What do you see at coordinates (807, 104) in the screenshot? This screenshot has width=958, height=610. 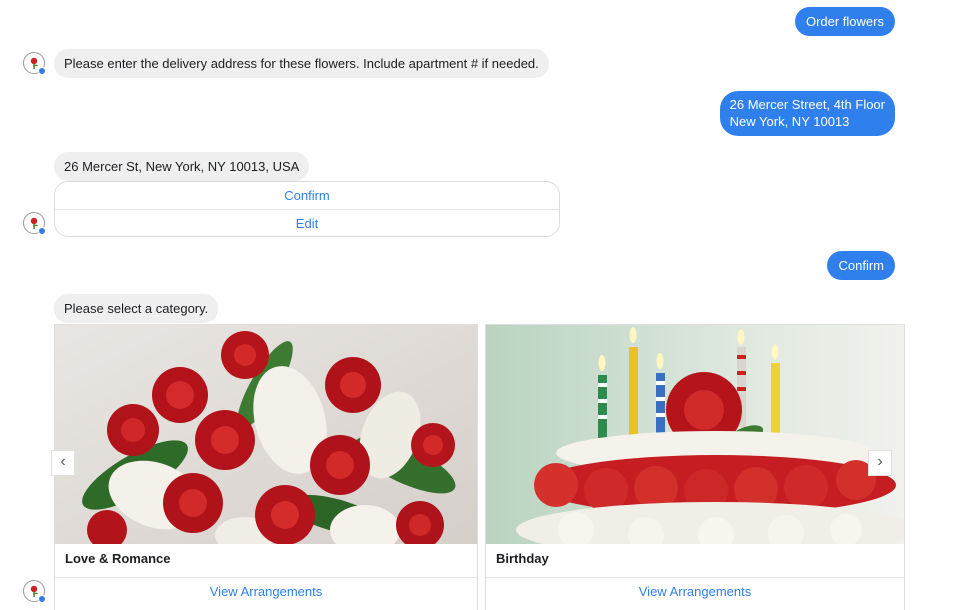 I see `address-line-1: 26 Mercer Street, 4th Floor` at bounding box center [807, 104].